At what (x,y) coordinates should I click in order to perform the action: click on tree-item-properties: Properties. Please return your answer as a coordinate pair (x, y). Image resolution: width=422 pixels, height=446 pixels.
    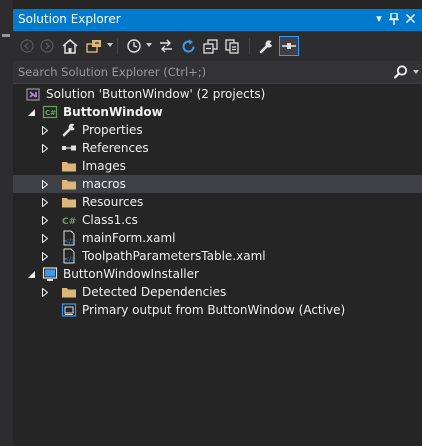
    Looking at the image, I should click on (217, 130).